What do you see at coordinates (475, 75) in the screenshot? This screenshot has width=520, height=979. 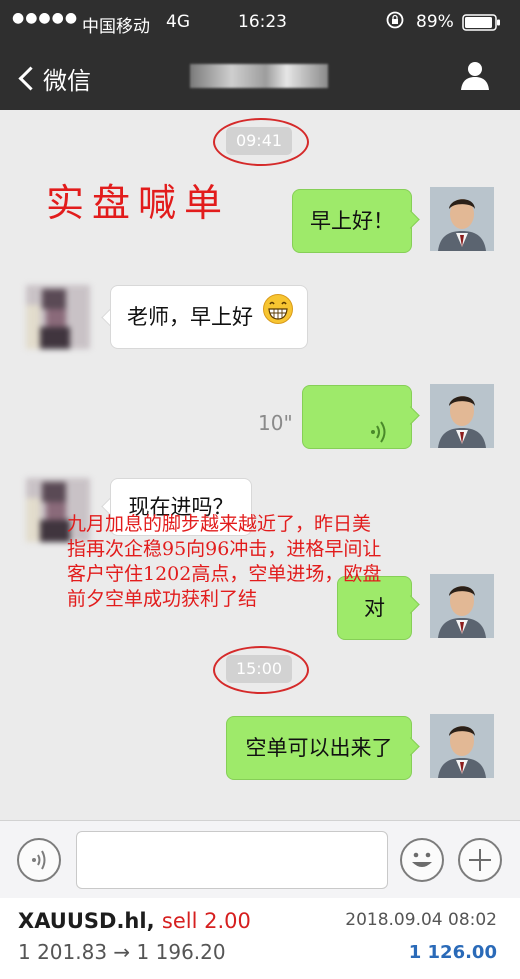 I see `contact-info-icon` at bounding box center [475, 75].